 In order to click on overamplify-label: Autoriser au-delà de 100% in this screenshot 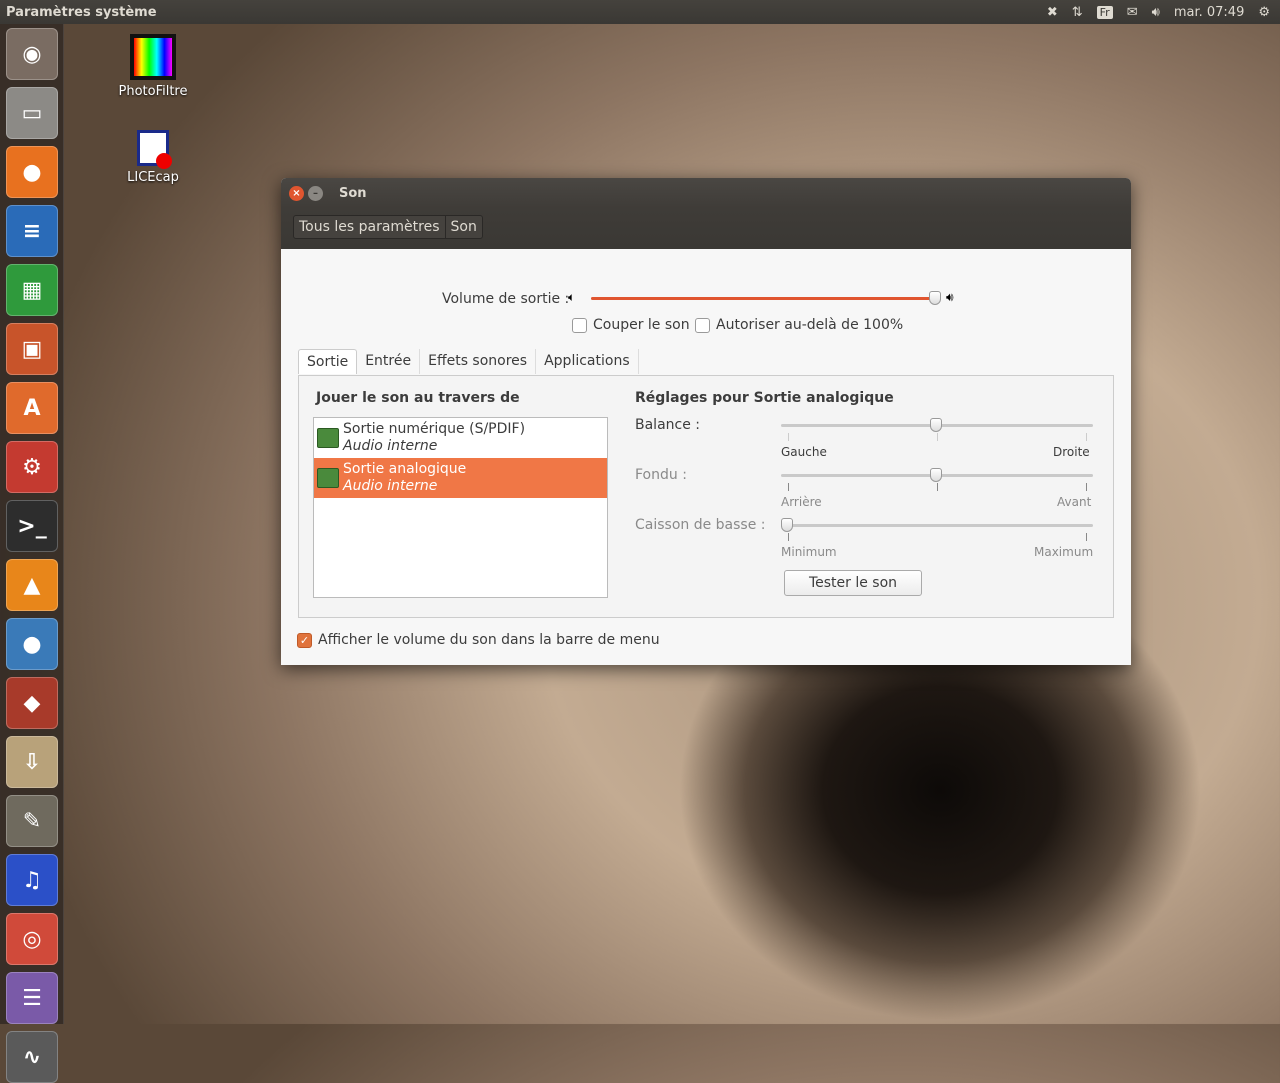, I will do `click(810, 325)`.